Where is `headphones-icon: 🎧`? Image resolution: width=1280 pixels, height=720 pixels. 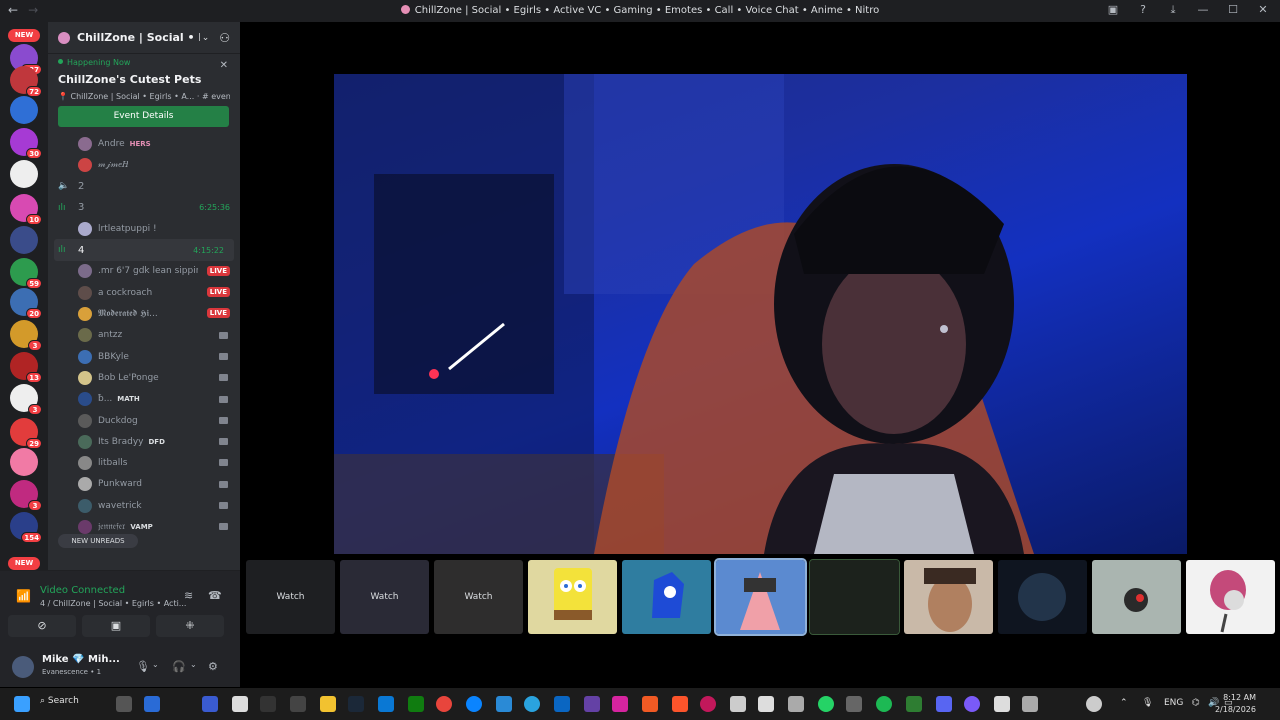
headphones-icon: 🎧 is located at coordinates (179, 666).